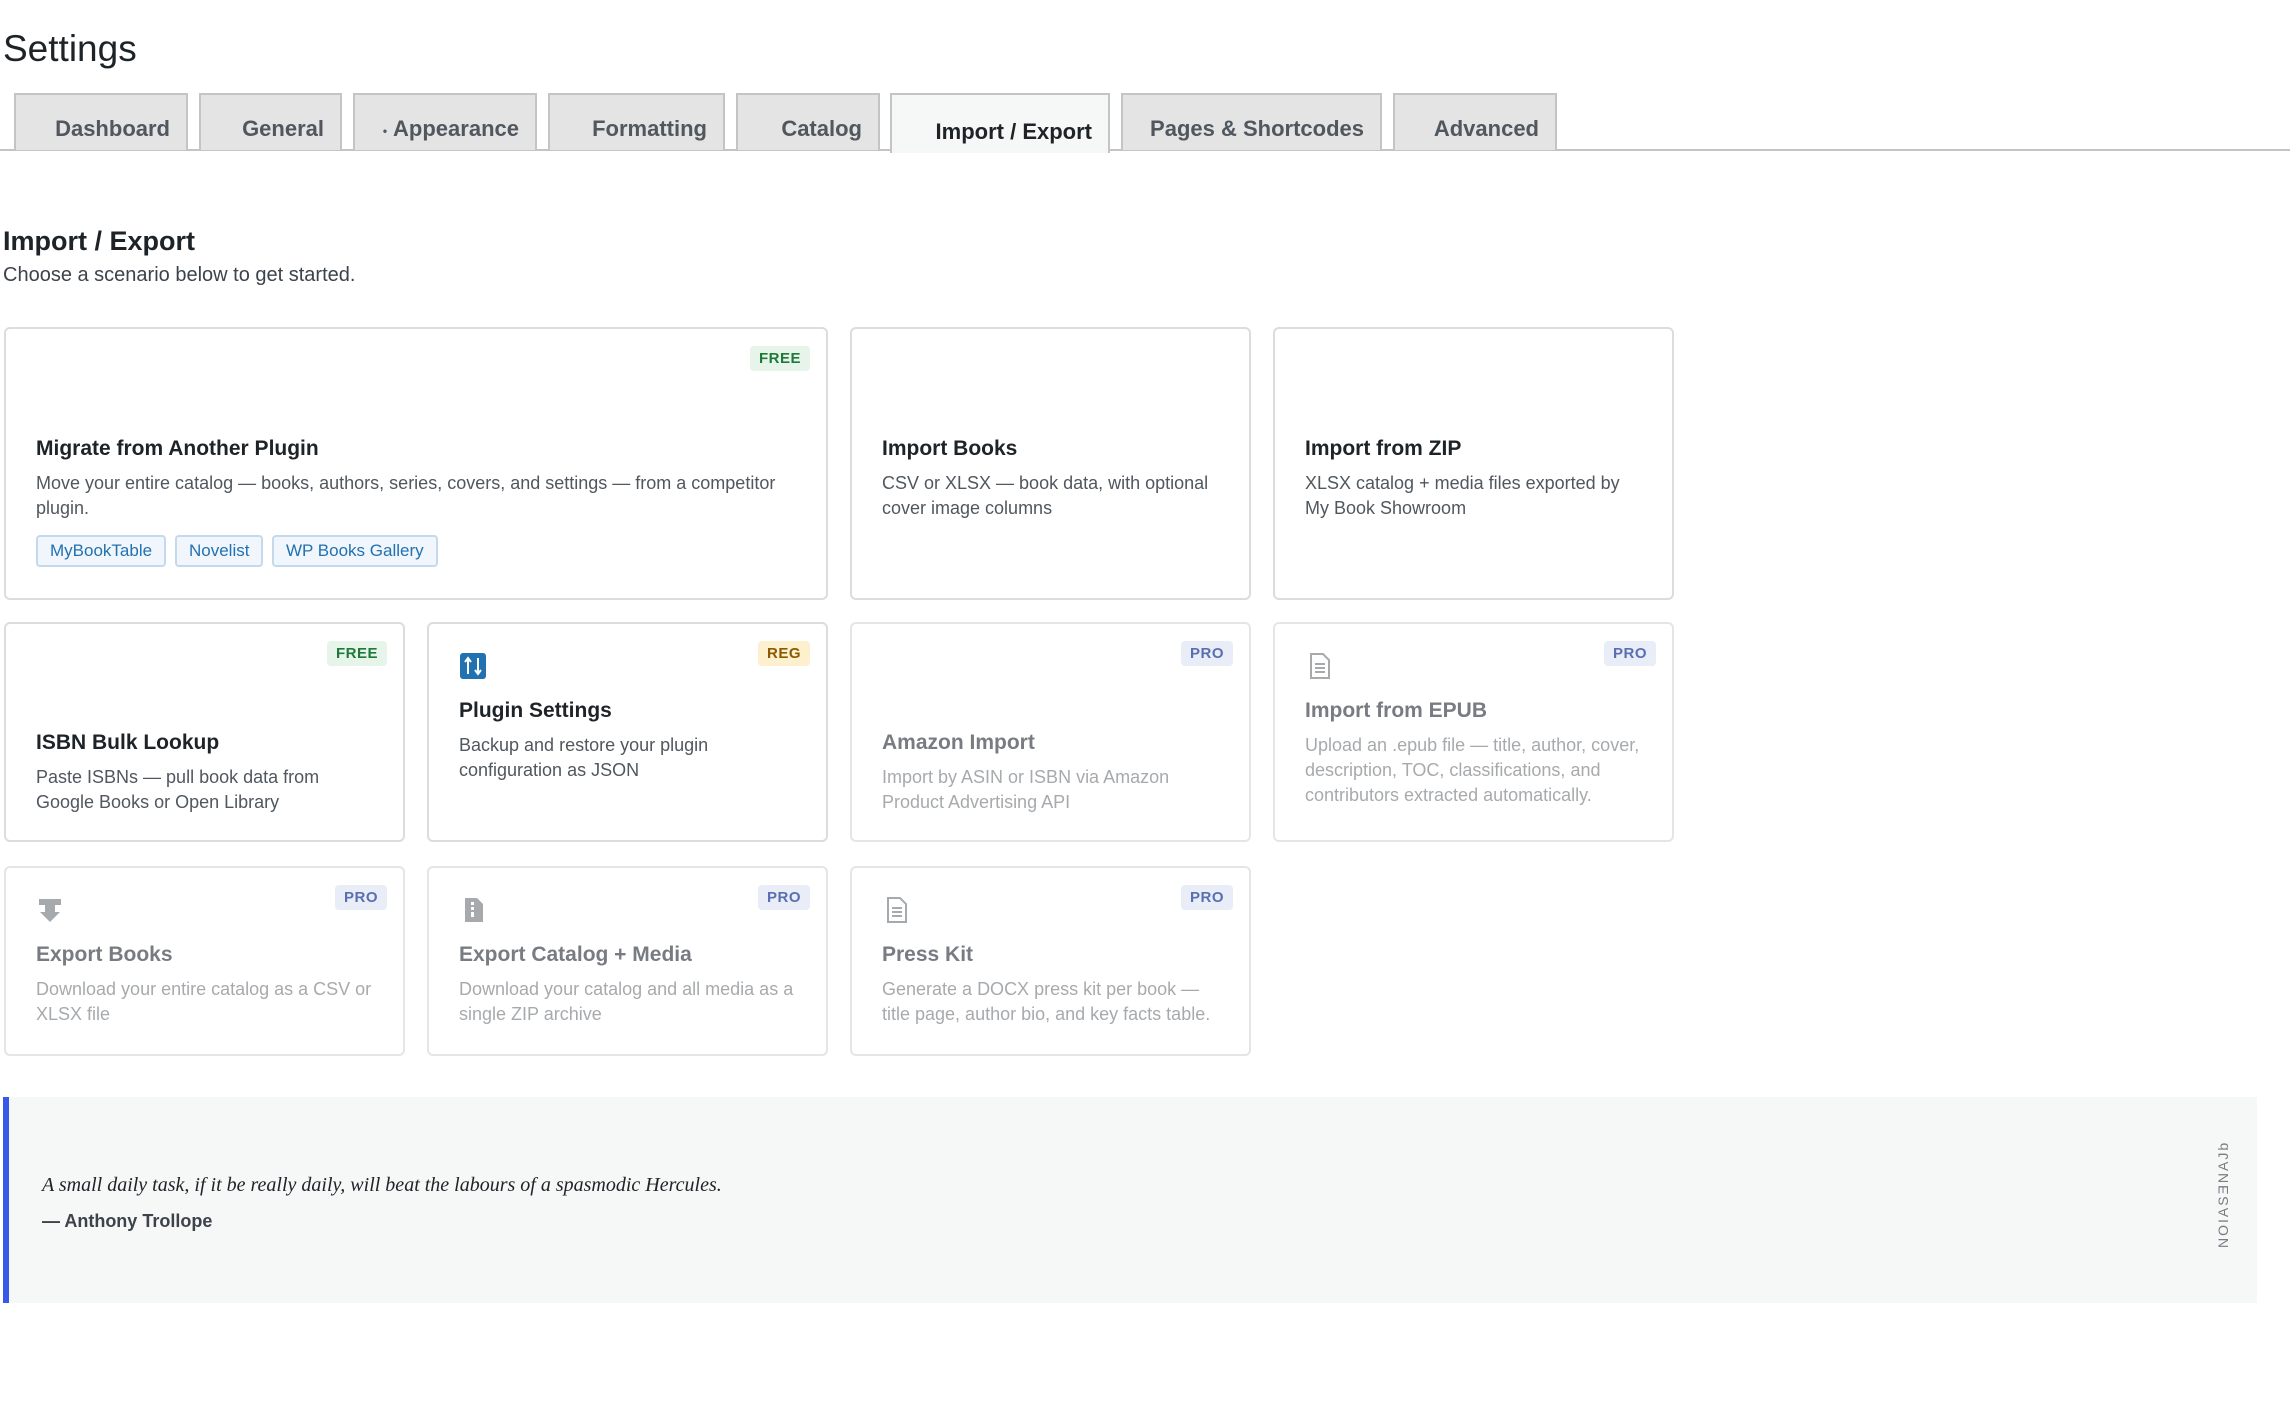  What do you see at coordinates (104, 954) in the screenshot?
I see `card-title: Export Books` at bounding box center [104, 954].